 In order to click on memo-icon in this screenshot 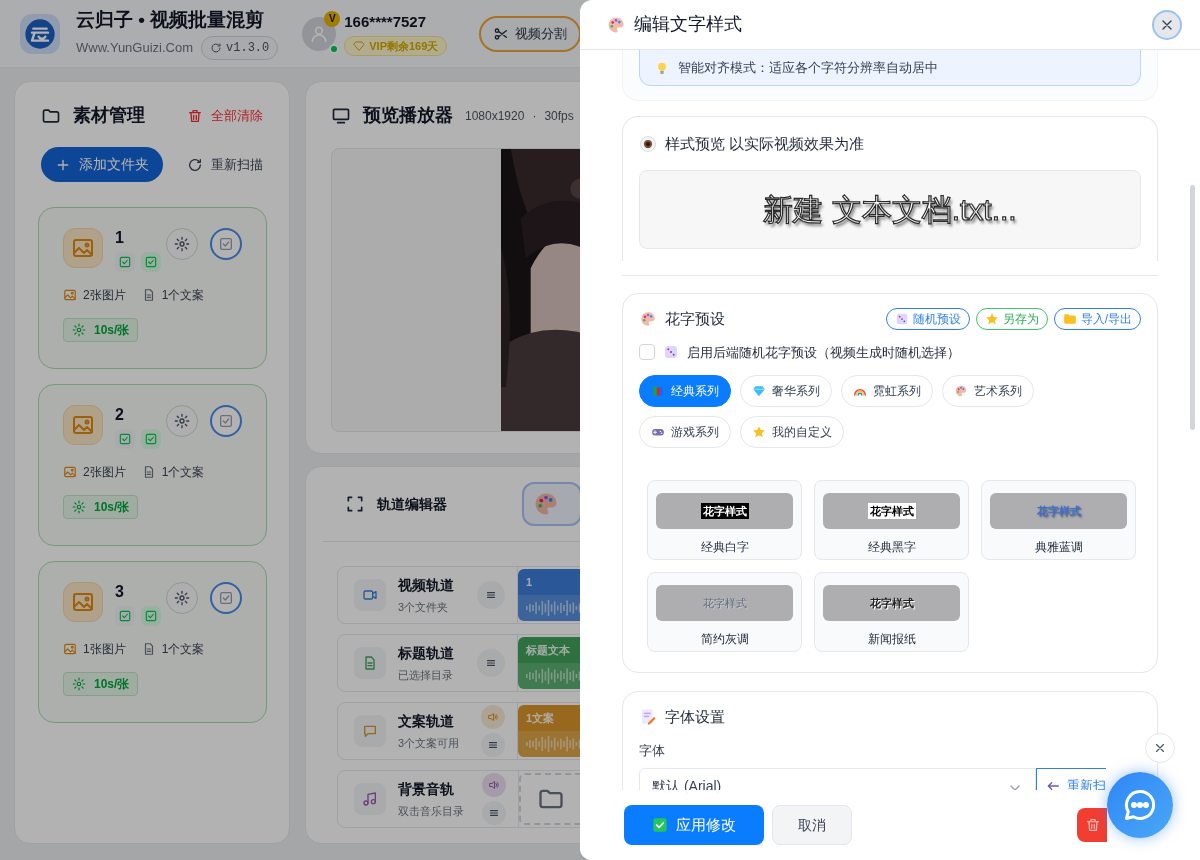, I will do `click(648, 717)`.